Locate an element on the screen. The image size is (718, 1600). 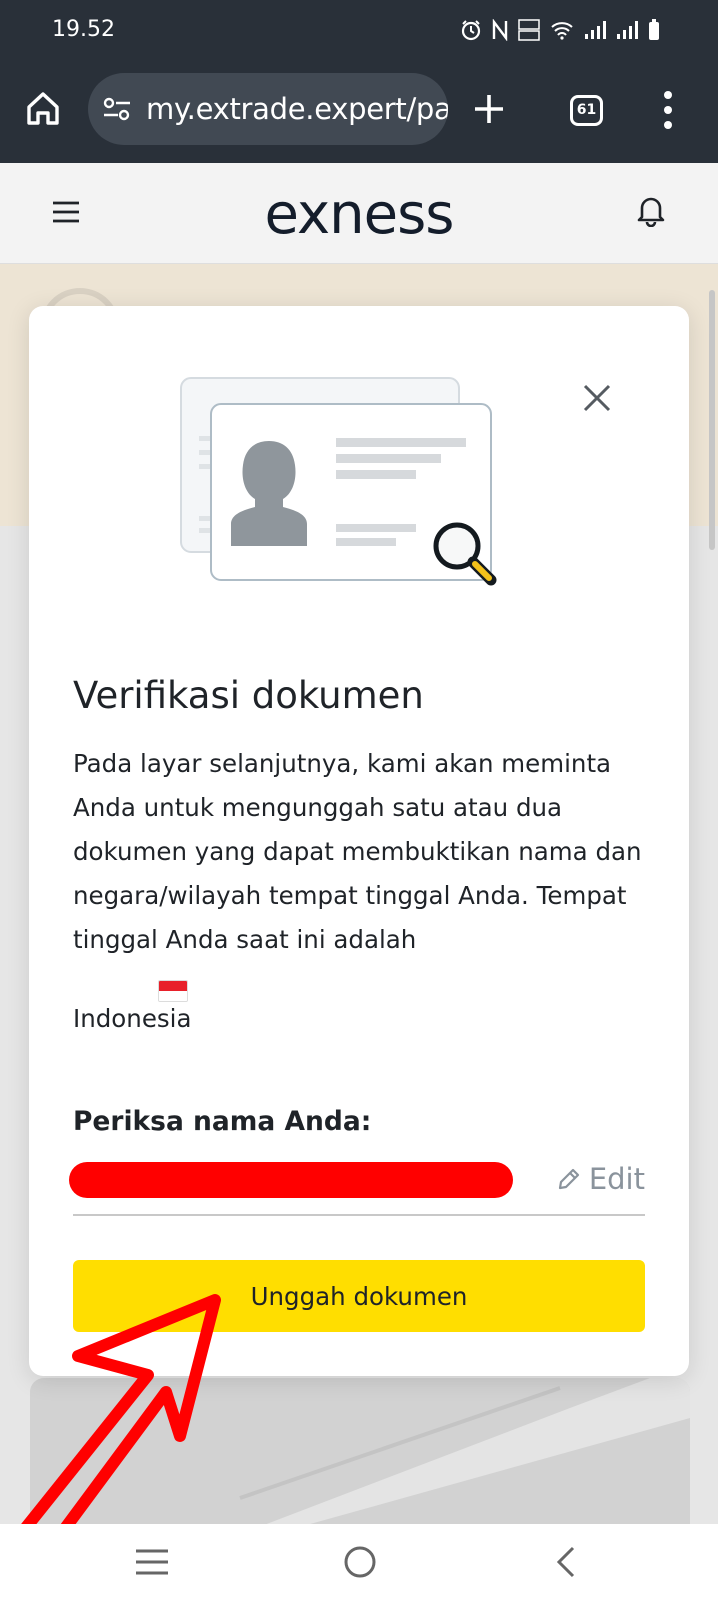
wifi-icon is located at coordinates (562, 31).